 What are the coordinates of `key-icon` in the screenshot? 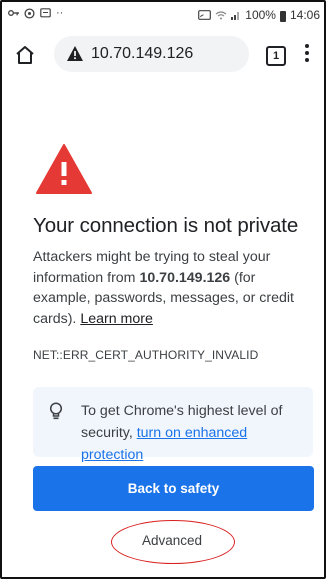 It's located at (13, 13).